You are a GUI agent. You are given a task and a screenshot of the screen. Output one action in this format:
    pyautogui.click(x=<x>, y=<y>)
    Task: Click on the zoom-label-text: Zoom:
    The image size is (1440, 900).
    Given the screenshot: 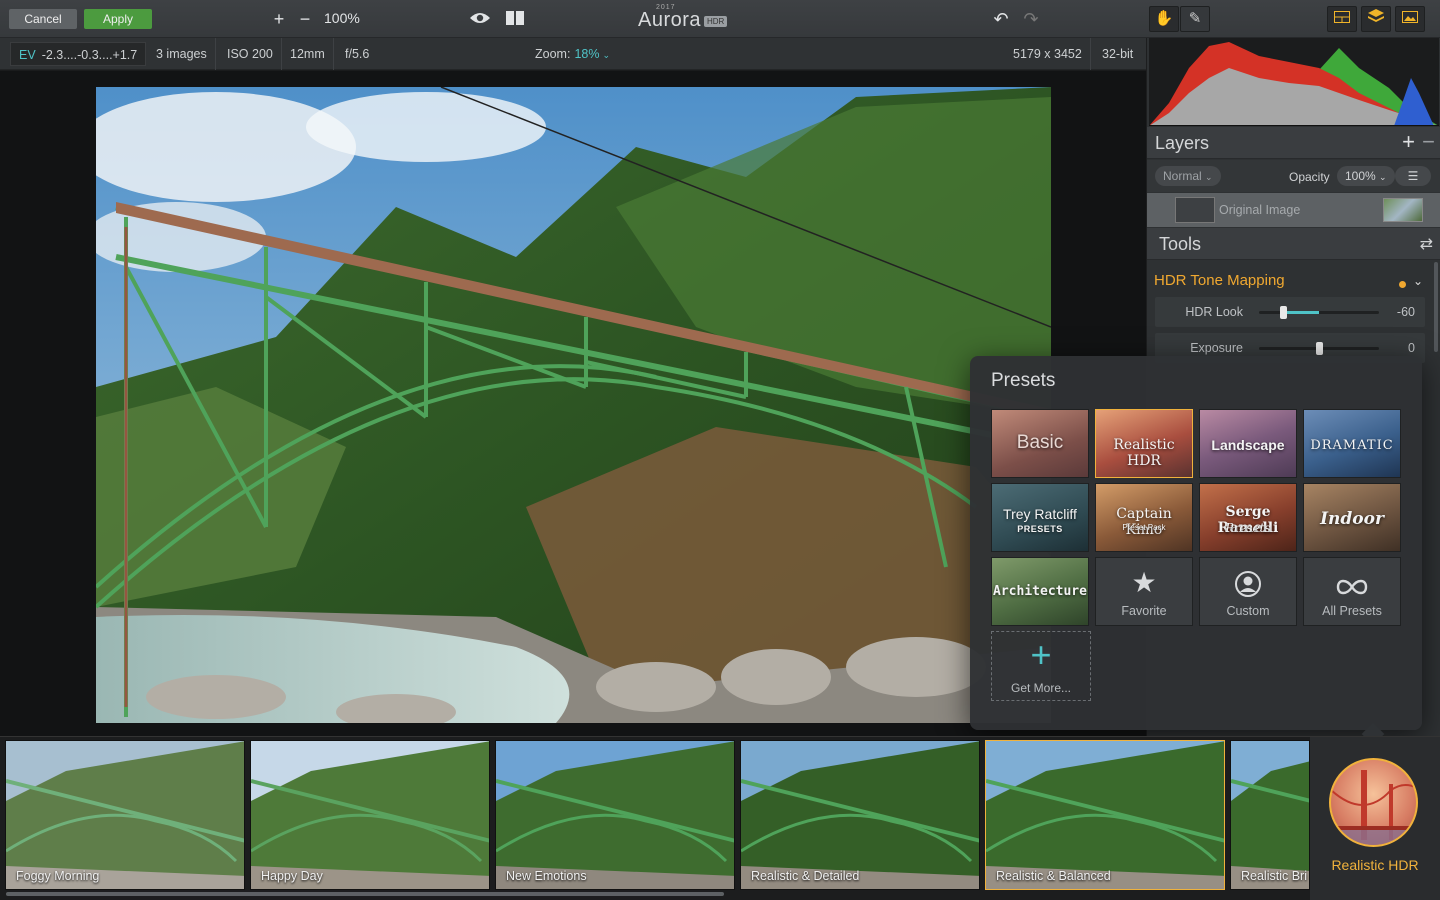 What is the action you would take?
    pyautogui.click(x=553, y=54)
    